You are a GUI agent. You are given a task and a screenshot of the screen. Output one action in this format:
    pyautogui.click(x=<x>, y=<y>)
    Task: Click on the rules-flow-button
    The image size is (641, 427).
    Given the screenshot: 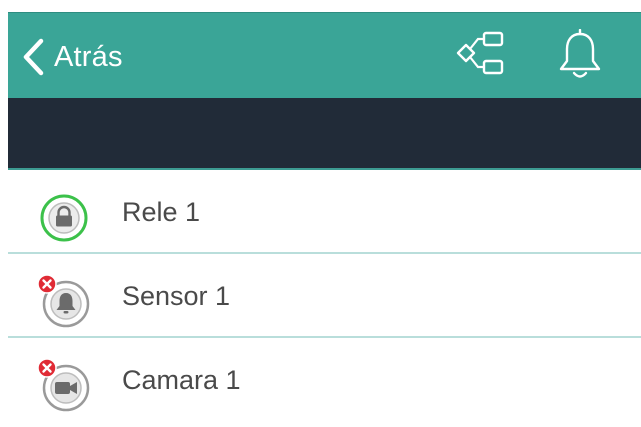 What is the action you would take?
    pyautogui.click(x=480, y=55)
    